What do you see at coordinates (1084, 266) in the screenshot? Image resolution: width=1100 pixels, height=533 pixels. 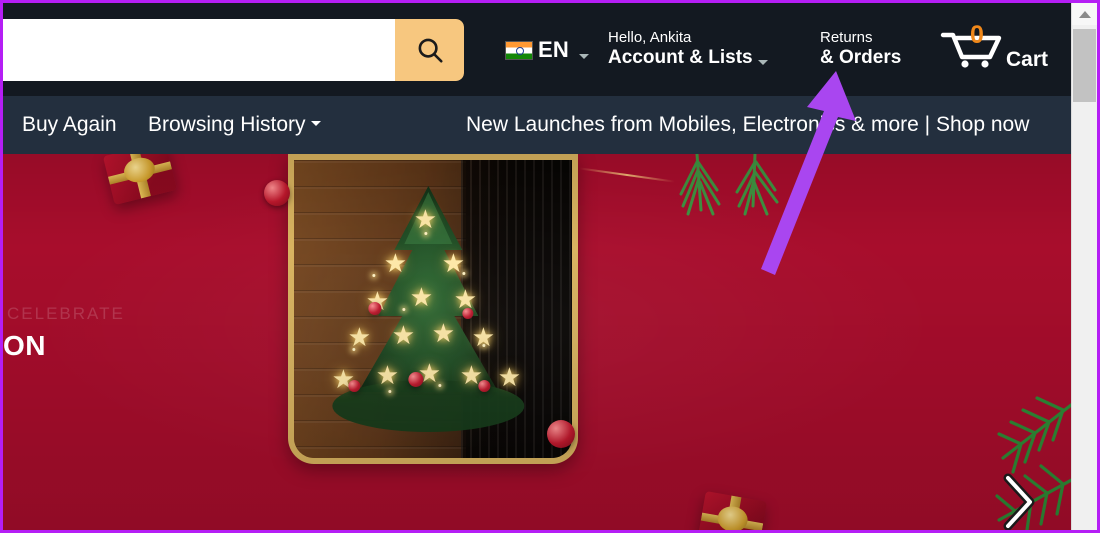 I see `vertical-scrollbar` at bounding box center [1084, 266].